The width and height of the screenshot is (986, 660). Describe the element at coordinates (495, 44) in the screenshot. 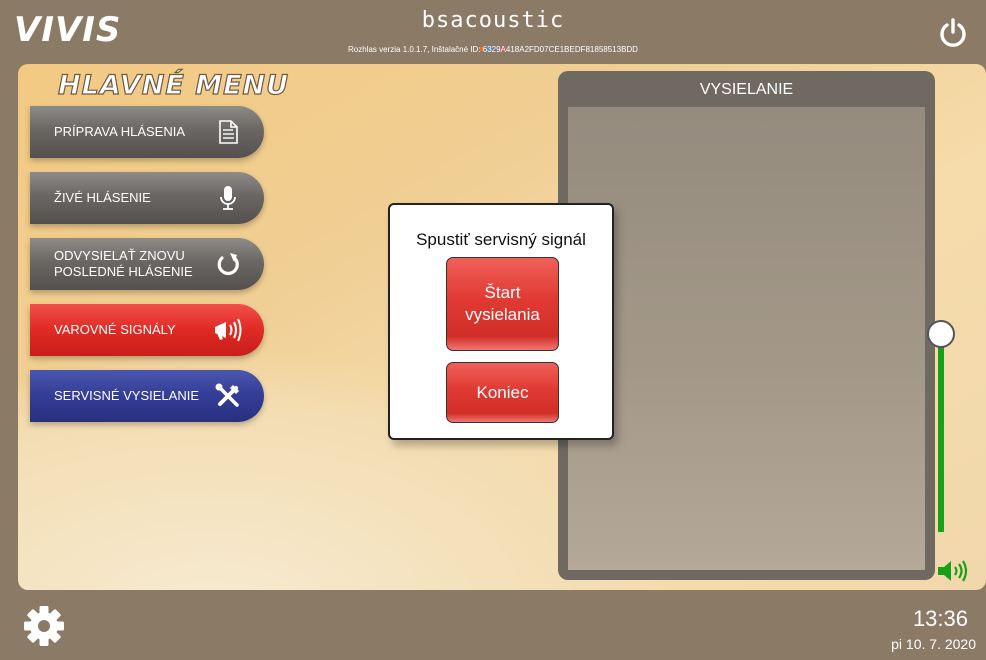

I see `bsacoustic-logo-dots` at that location.